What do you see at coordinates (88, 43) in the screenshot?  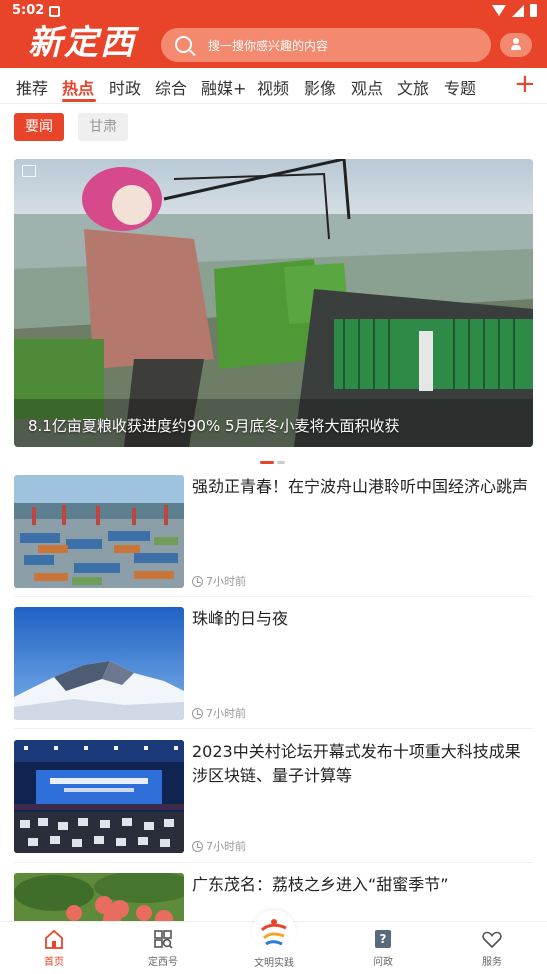 I see `app-logo: 新定西` at bounding box center [88, 43].